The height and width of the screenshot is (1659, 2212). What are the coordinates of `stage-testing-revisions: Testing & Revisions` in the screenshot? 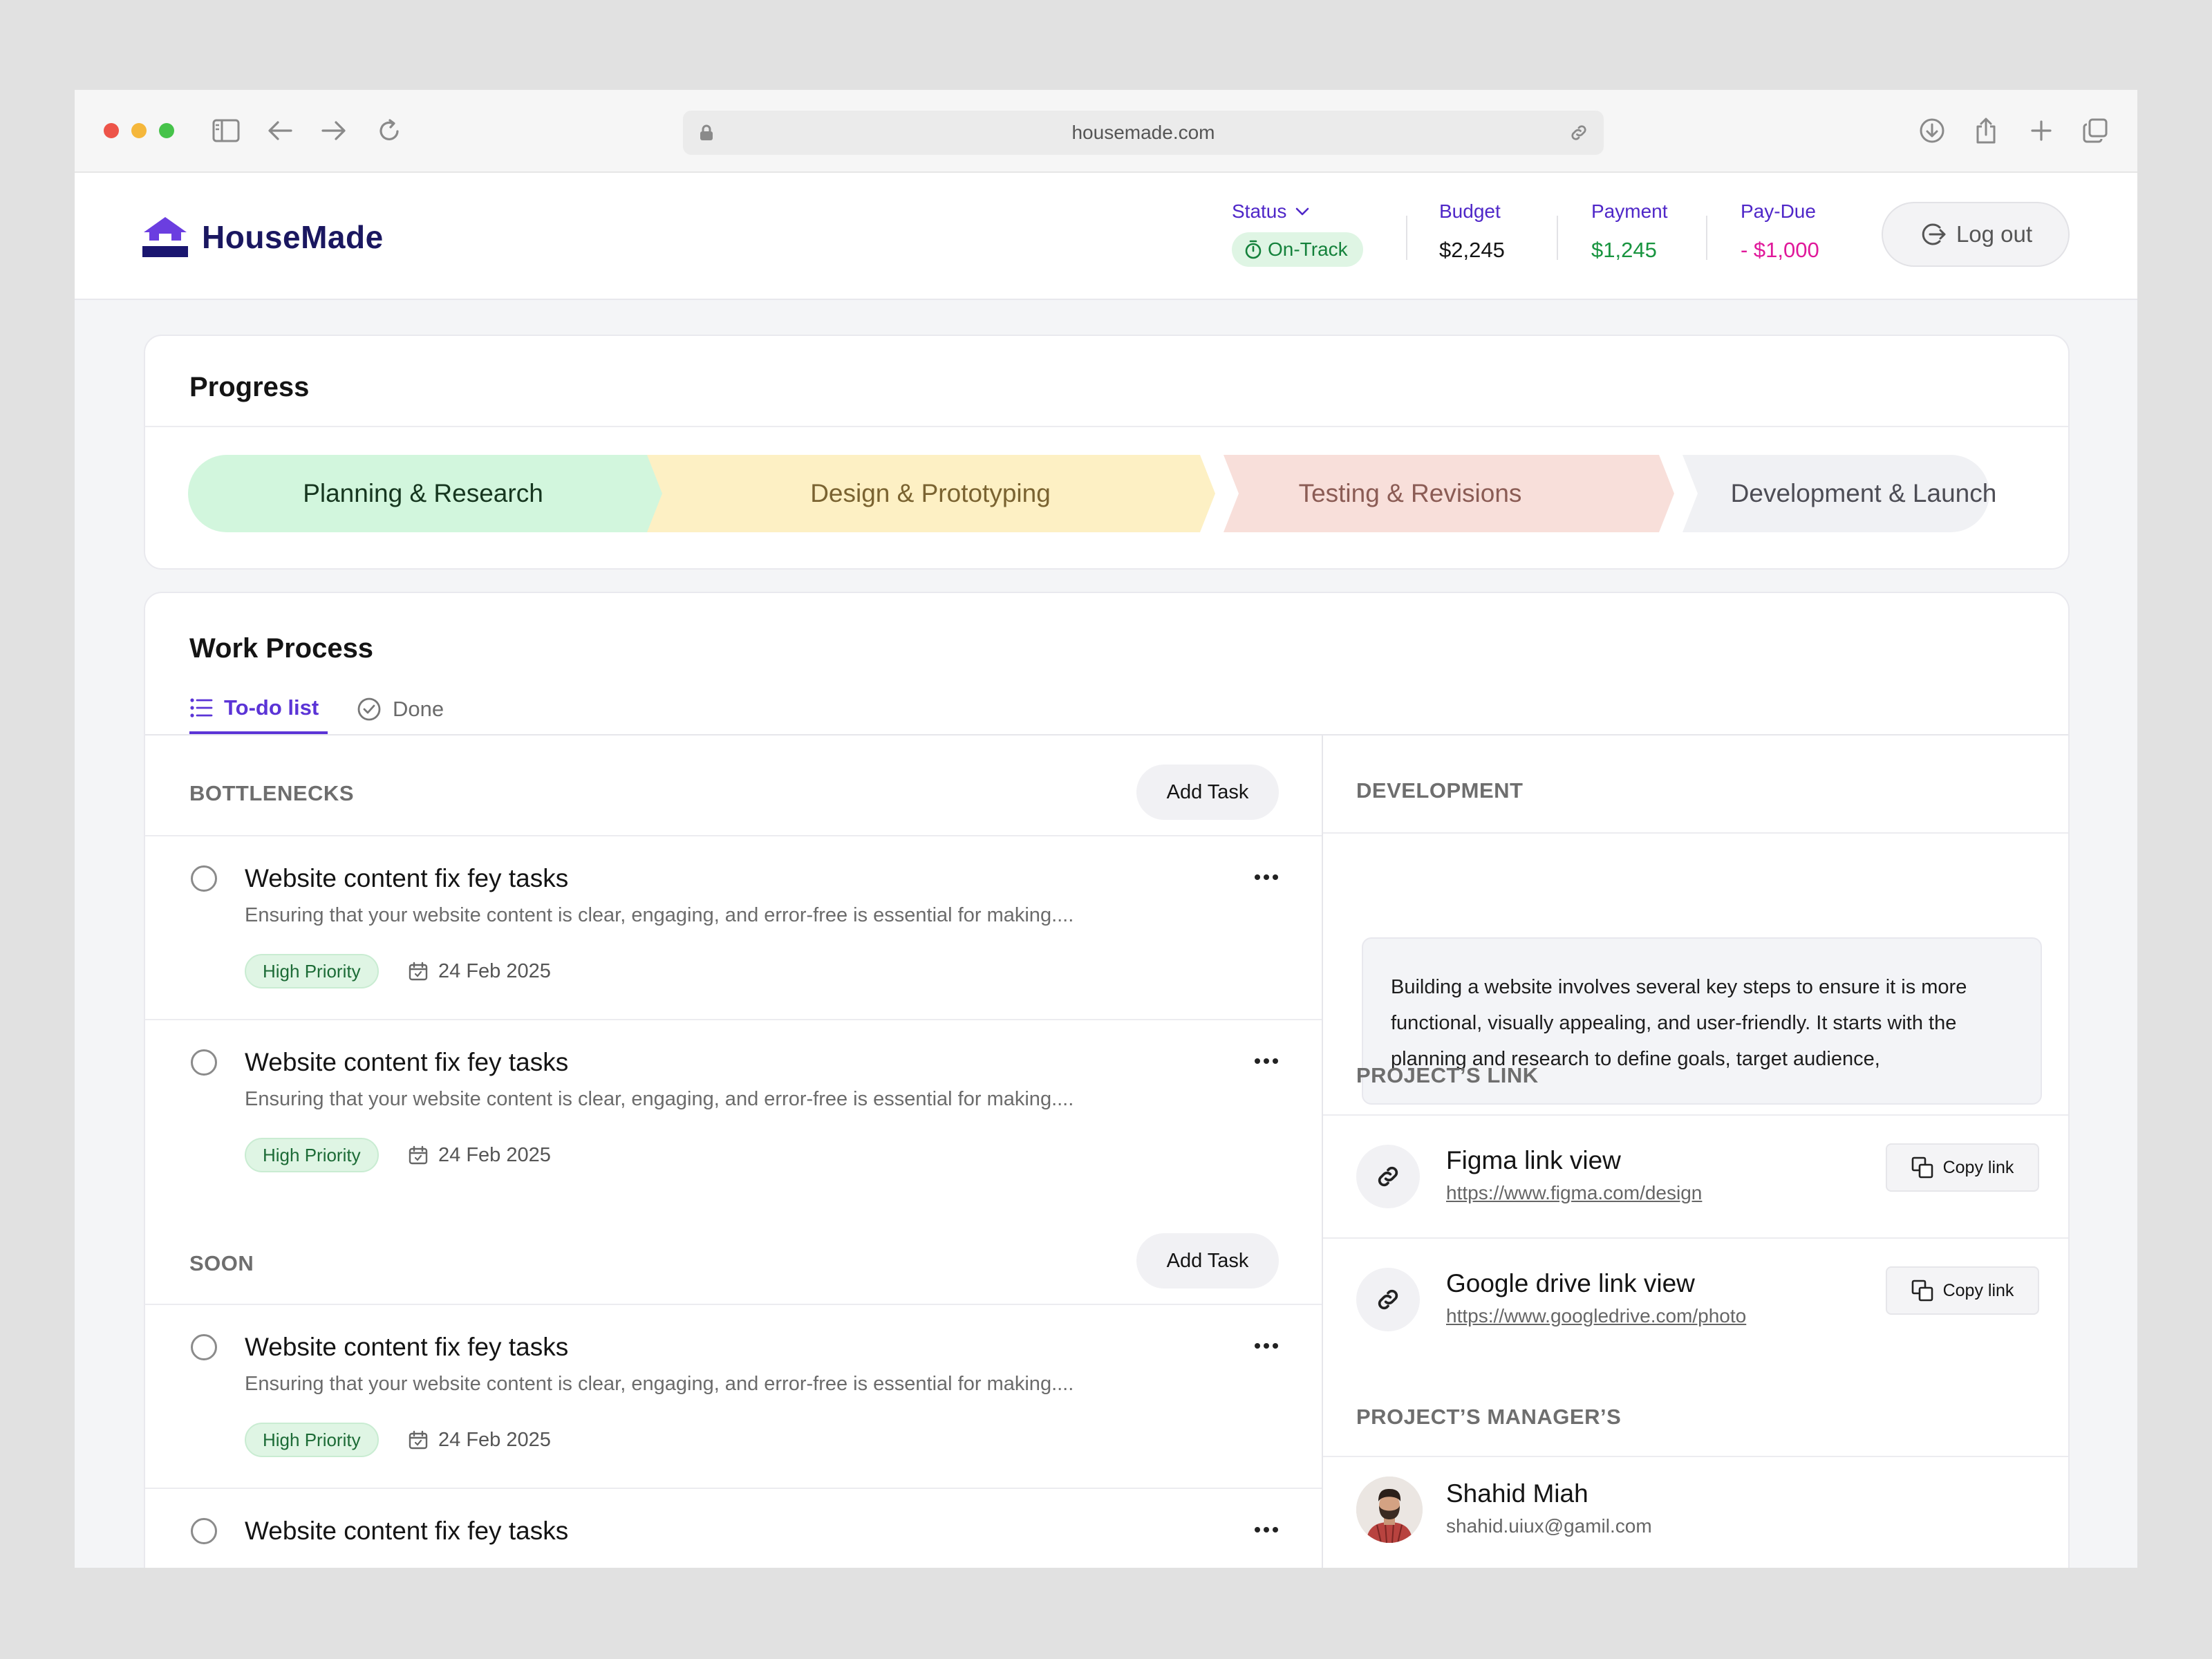 It's located at (1449, 494).